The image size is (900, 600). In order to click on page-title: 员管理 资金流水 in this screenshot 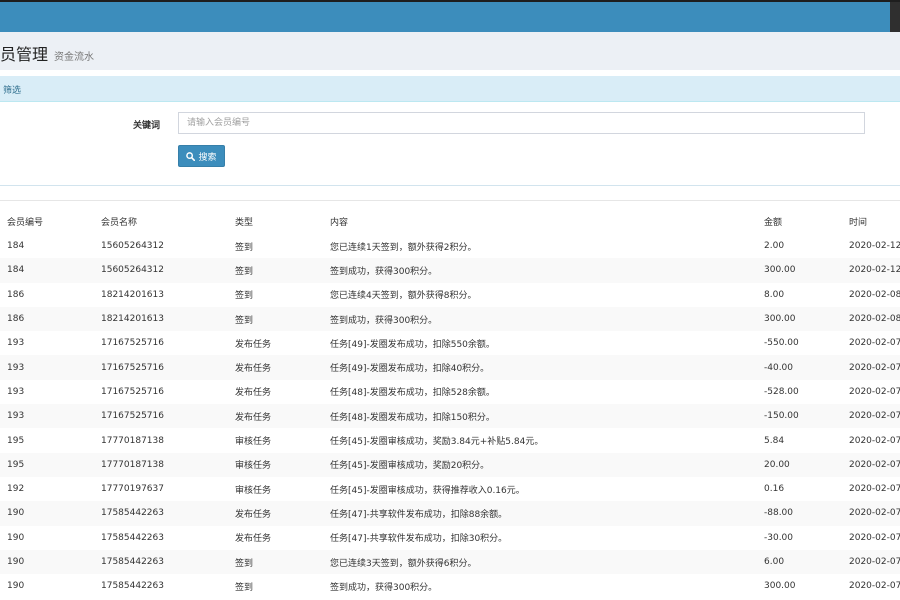, I will do `click(47, 53)`.